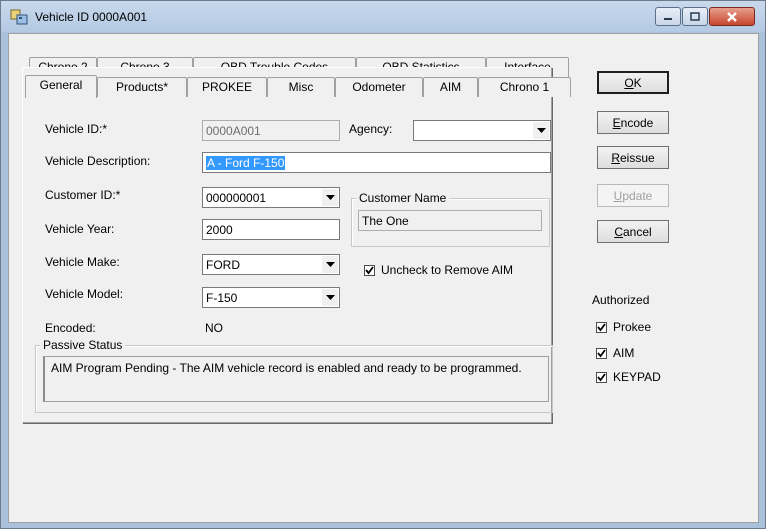 This screenshot has height=529, width=766. Describe the element at coordinates (376, 162) in the screenshot. I see `vehicle-description-field: A - Ford F-150` at that location.